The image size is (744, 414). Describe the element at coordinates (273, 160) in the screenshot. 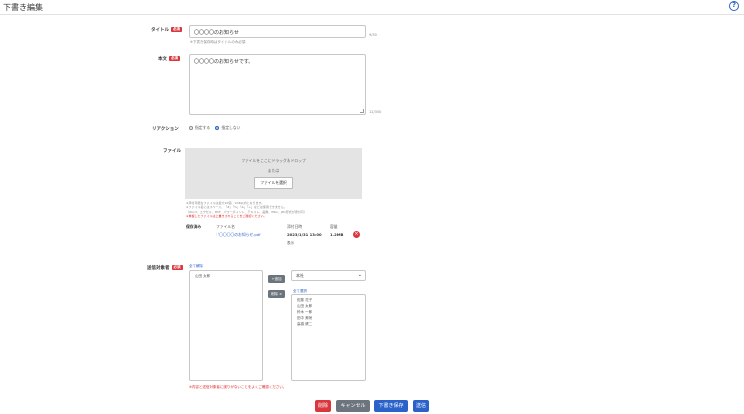

I see `dropzone-text: ファイルをここにドラッグ＆ドロップ` at that location.